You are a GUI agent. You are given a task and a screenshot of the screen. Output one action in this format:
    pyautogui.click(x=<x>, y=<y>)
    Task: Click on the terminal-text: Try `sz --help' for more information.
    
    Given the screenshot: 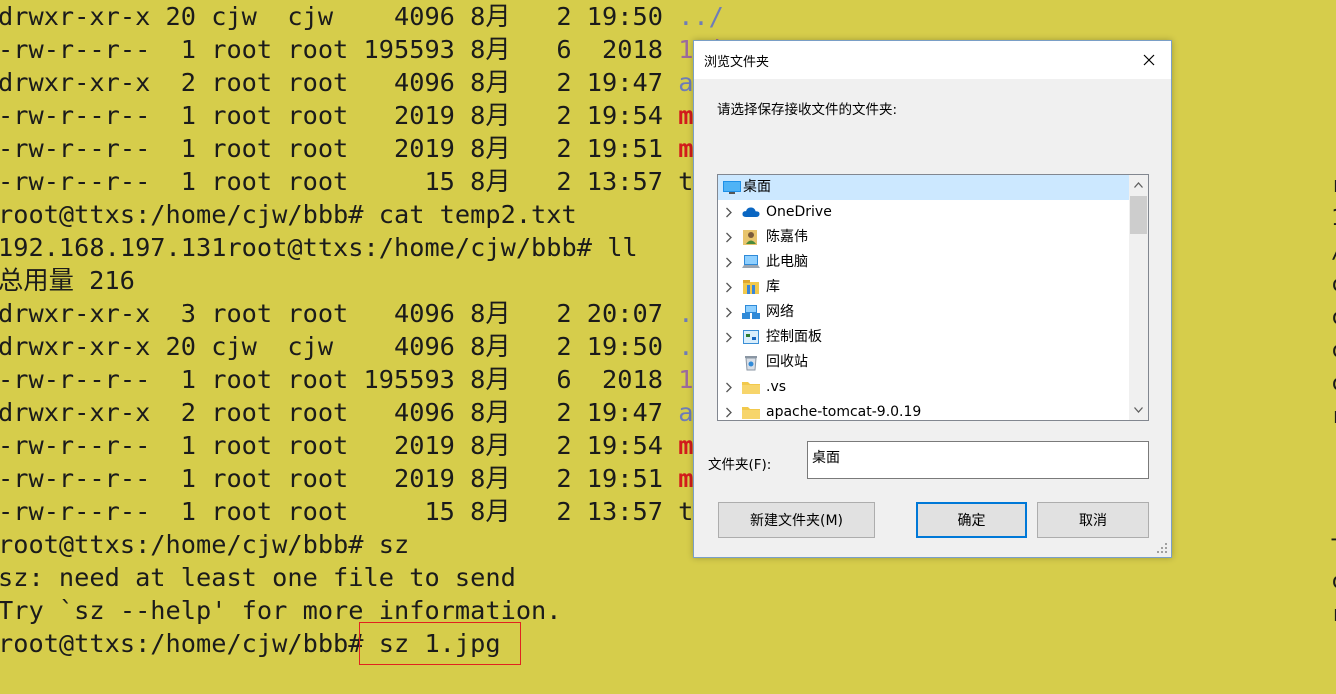 What is the action you would take?
    pyautogui.click(x=281, y=610)
    